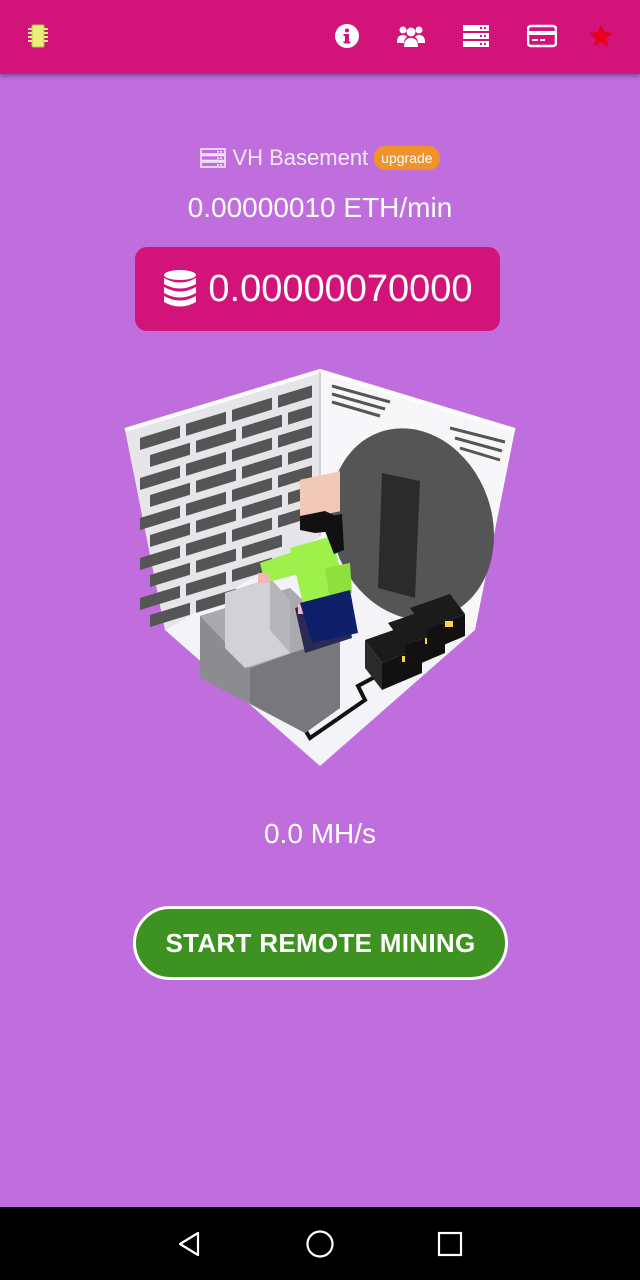 This screenshot has width=640, height=1280. What do you see at coordinates (320, 207) in the screenshot?
I see `mining-rate: 0.00000010 ETH/min` at bounding box center [320, 207].